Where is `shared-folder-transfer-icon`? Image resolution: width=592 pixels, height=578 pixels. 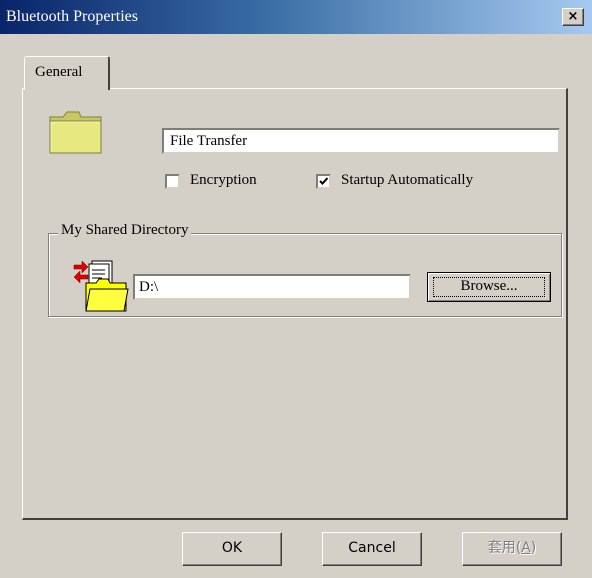
shared-folder-transfer-icon is located at coordinates (101, 288).